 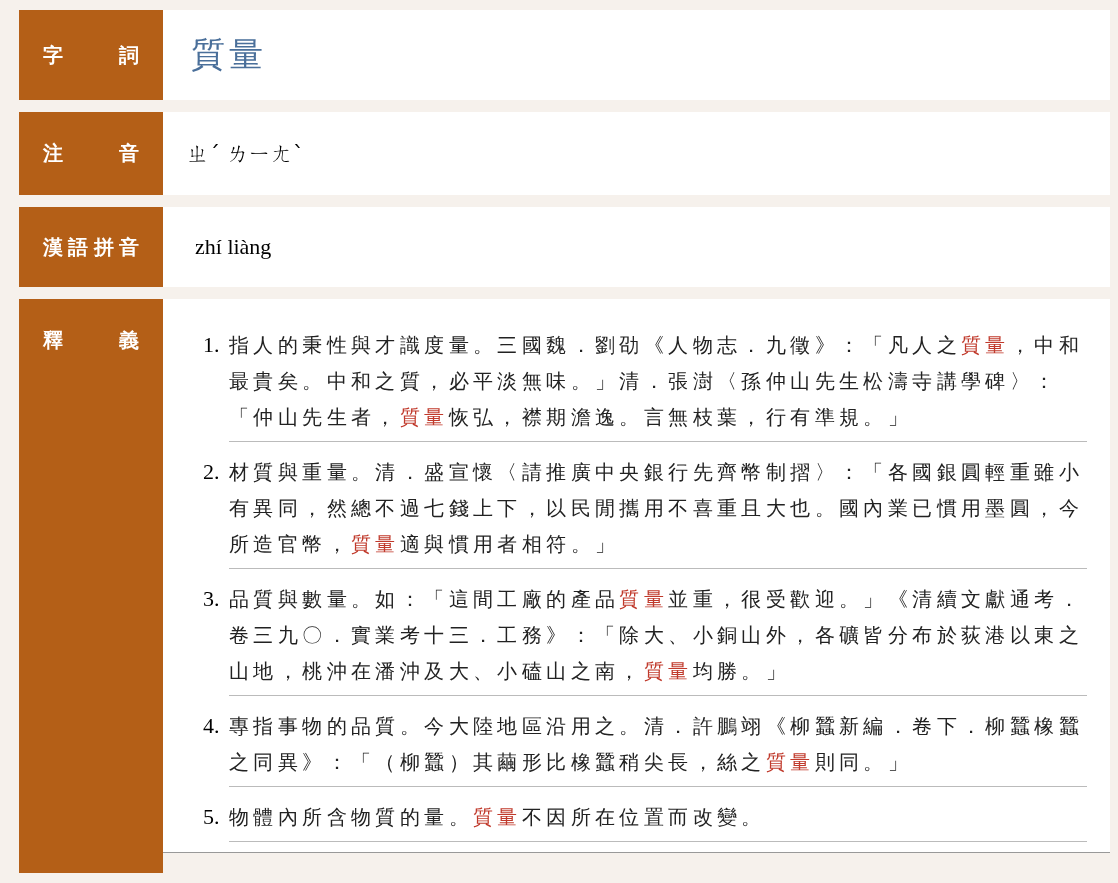 What do you see at coordinates (211, 726) in the screenshot?
I see `item-number: 4.` at bounding box center [211, 726].